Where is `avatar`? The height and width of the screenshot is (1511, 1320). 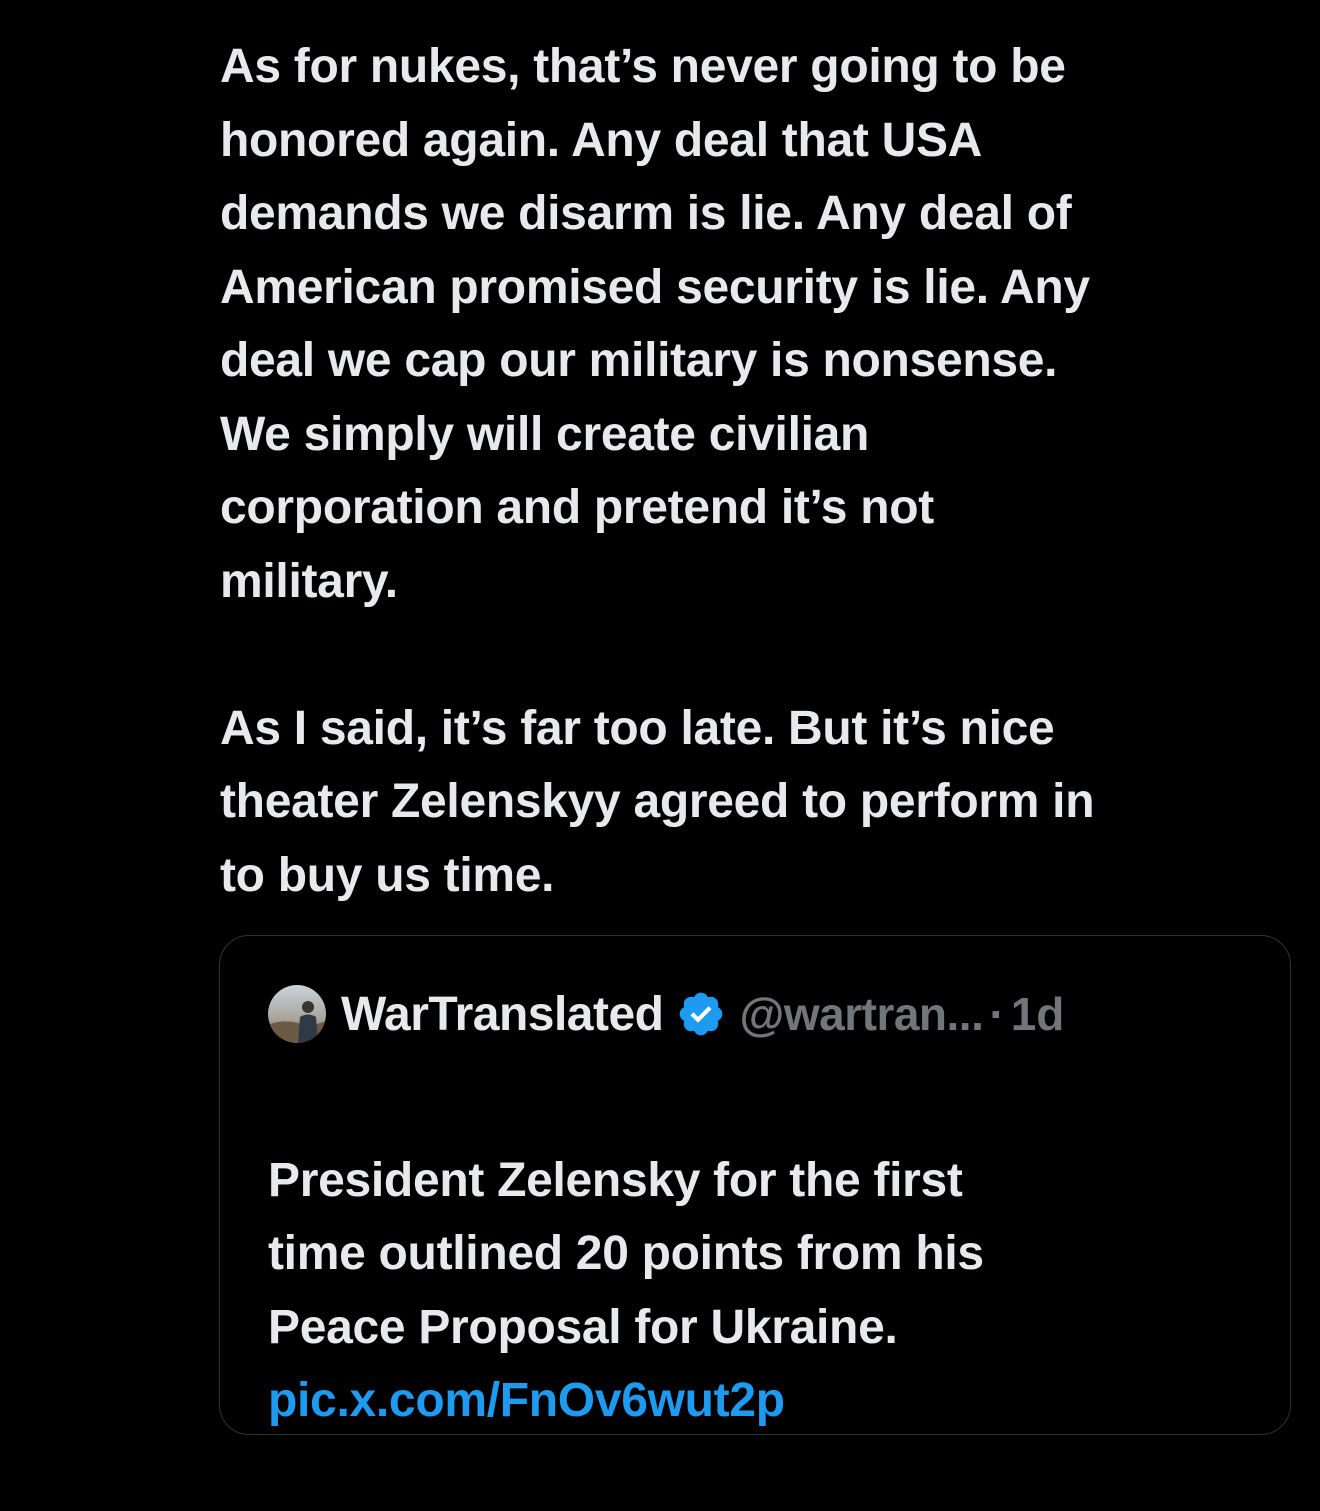
avatar is located at coordinates (297, 1014).